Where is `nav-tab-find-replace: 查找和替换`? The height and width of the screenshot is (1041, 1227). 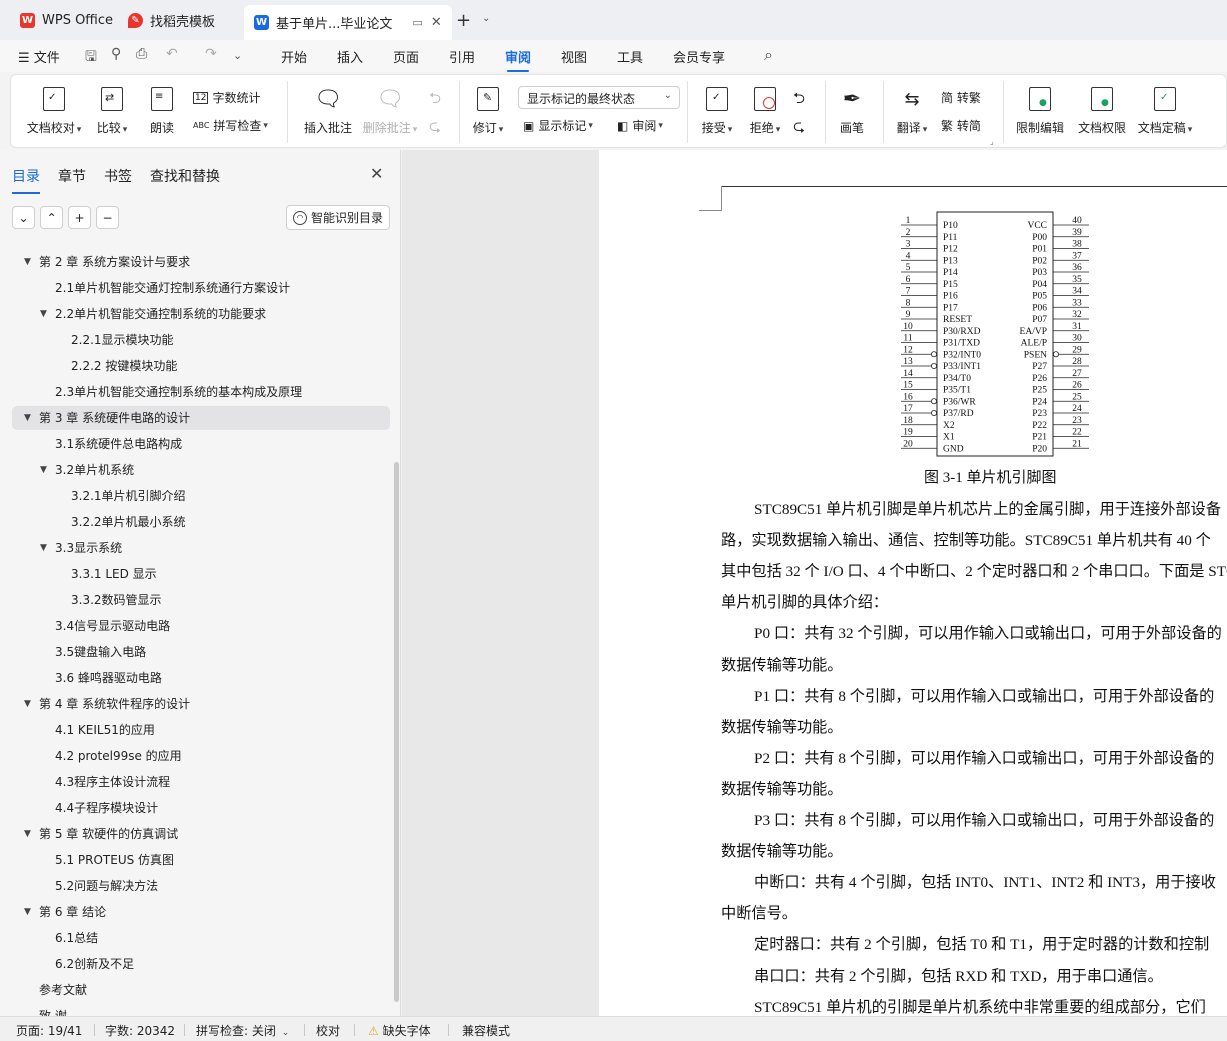
nav-tab-find-replace: 查找和替换 is located at coordinates (185, 176).